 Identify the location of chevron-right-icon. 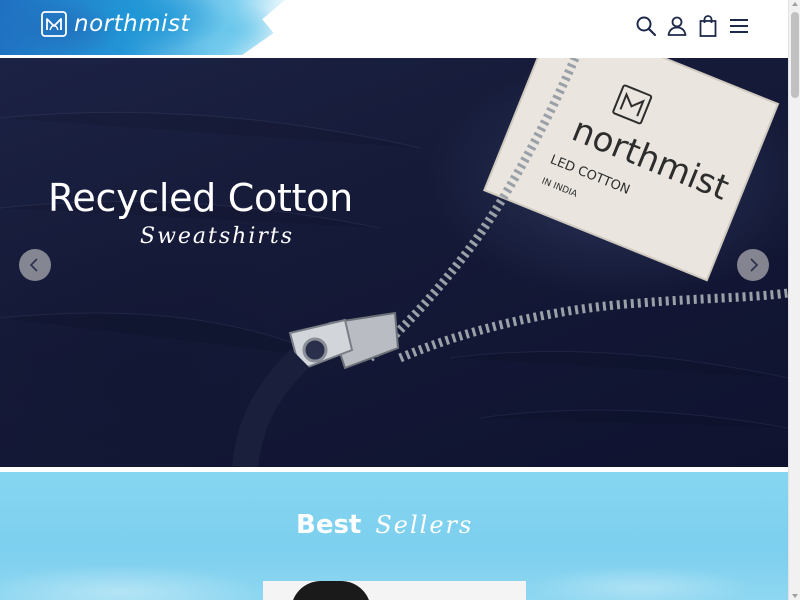
(754, 265).